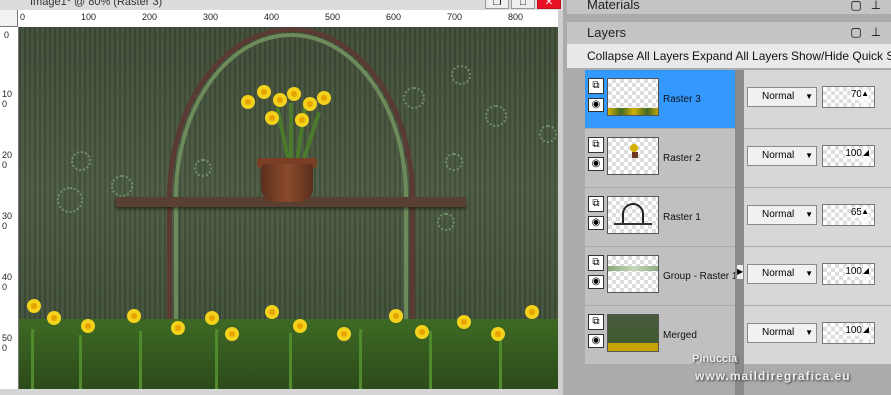 Image resolution: width=891 pixels, height=395 pixels. I want to click on layer-row-left: ⧉ ◉ Group - Raster 1, so click(661, 276).